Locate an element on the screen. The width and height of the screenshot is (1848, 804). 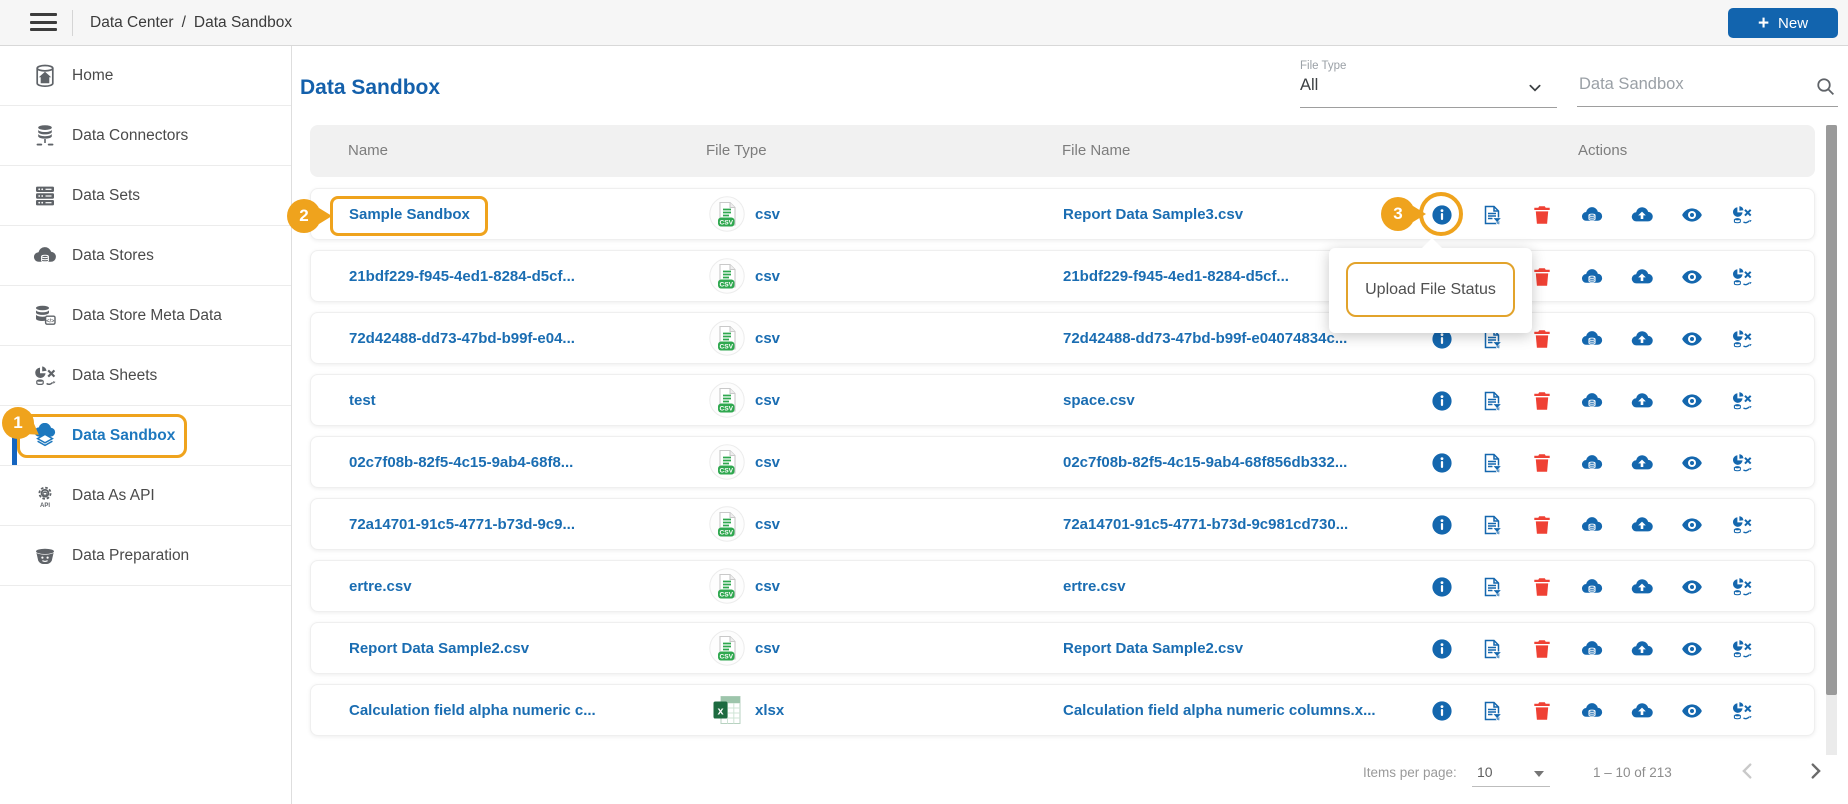
sidebar-item-data-sheets: Data Sheets is located at coordinates (145, 376).